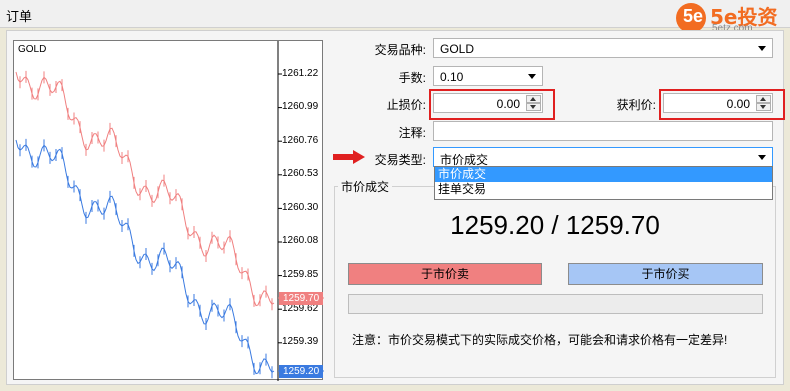 This screenshot has width=790, height=391. Describe the element at coordinates (300, 274) in the screenshot. I see `price-tick: 1259.85` at that location.